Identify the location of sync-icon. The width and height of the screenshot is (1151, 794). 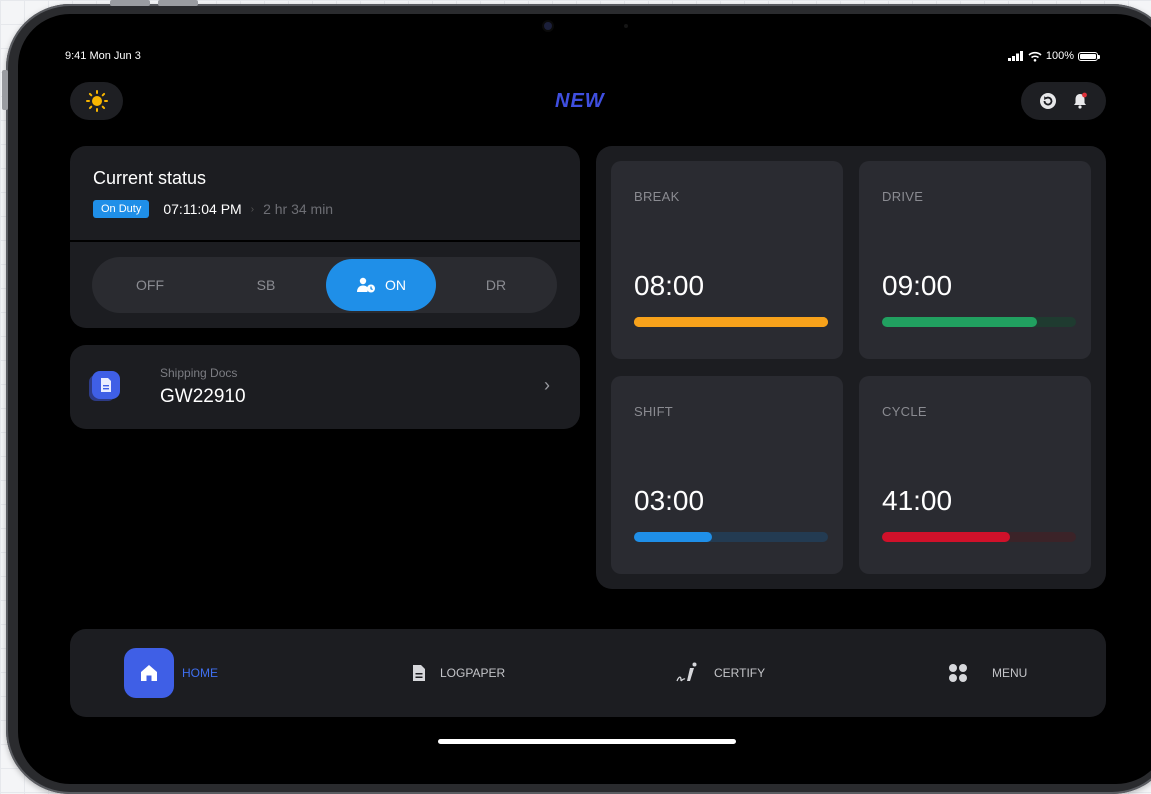
(1047, 101).